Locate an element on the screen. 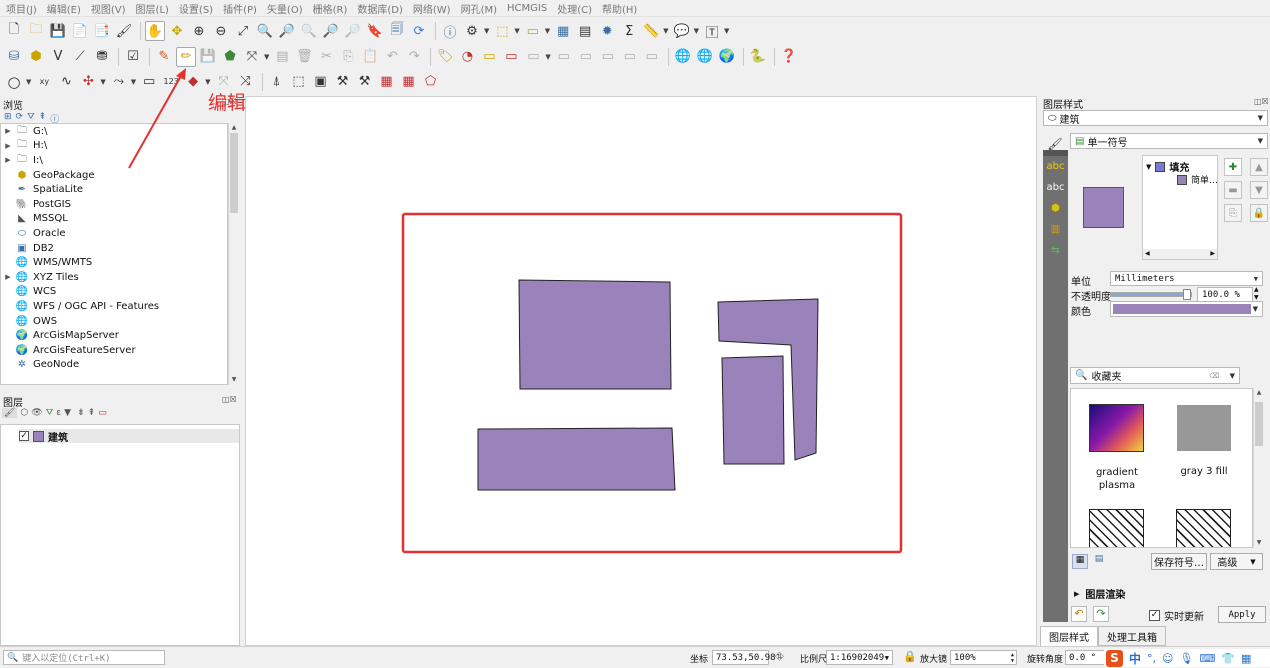  browser-item: 🐘 PostGIS is located at coordinates (114, 204).